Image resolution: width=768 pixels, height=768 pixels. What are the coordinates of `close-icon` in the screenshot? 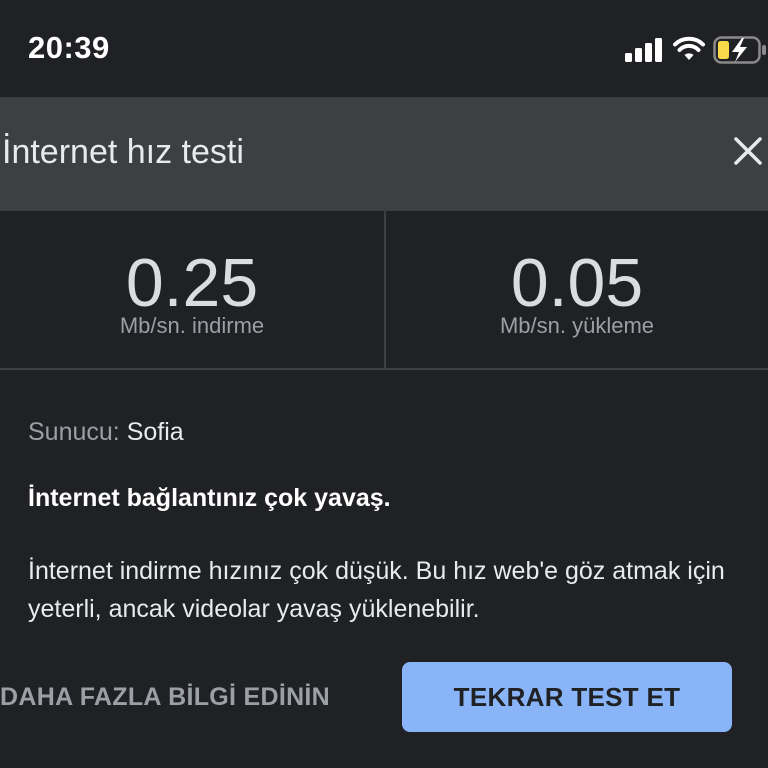 It's located at (748, 151).